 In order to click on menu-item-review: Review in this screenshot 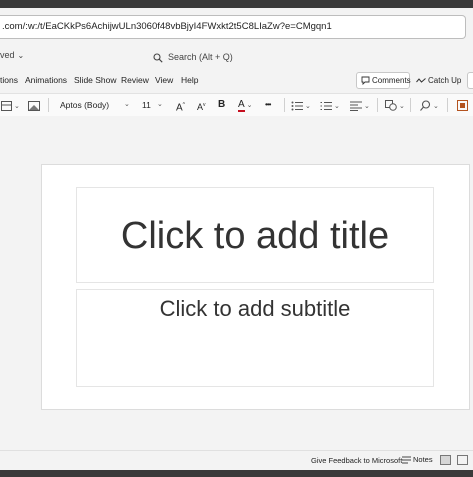, I will do `click(135, 80)`.